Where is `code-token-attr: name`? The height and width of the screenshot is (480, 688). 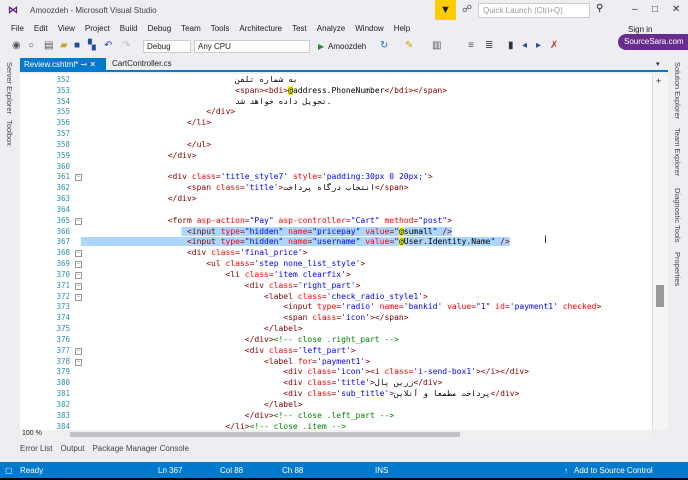
code-token-attr: name is located at coordinates (295, 242).